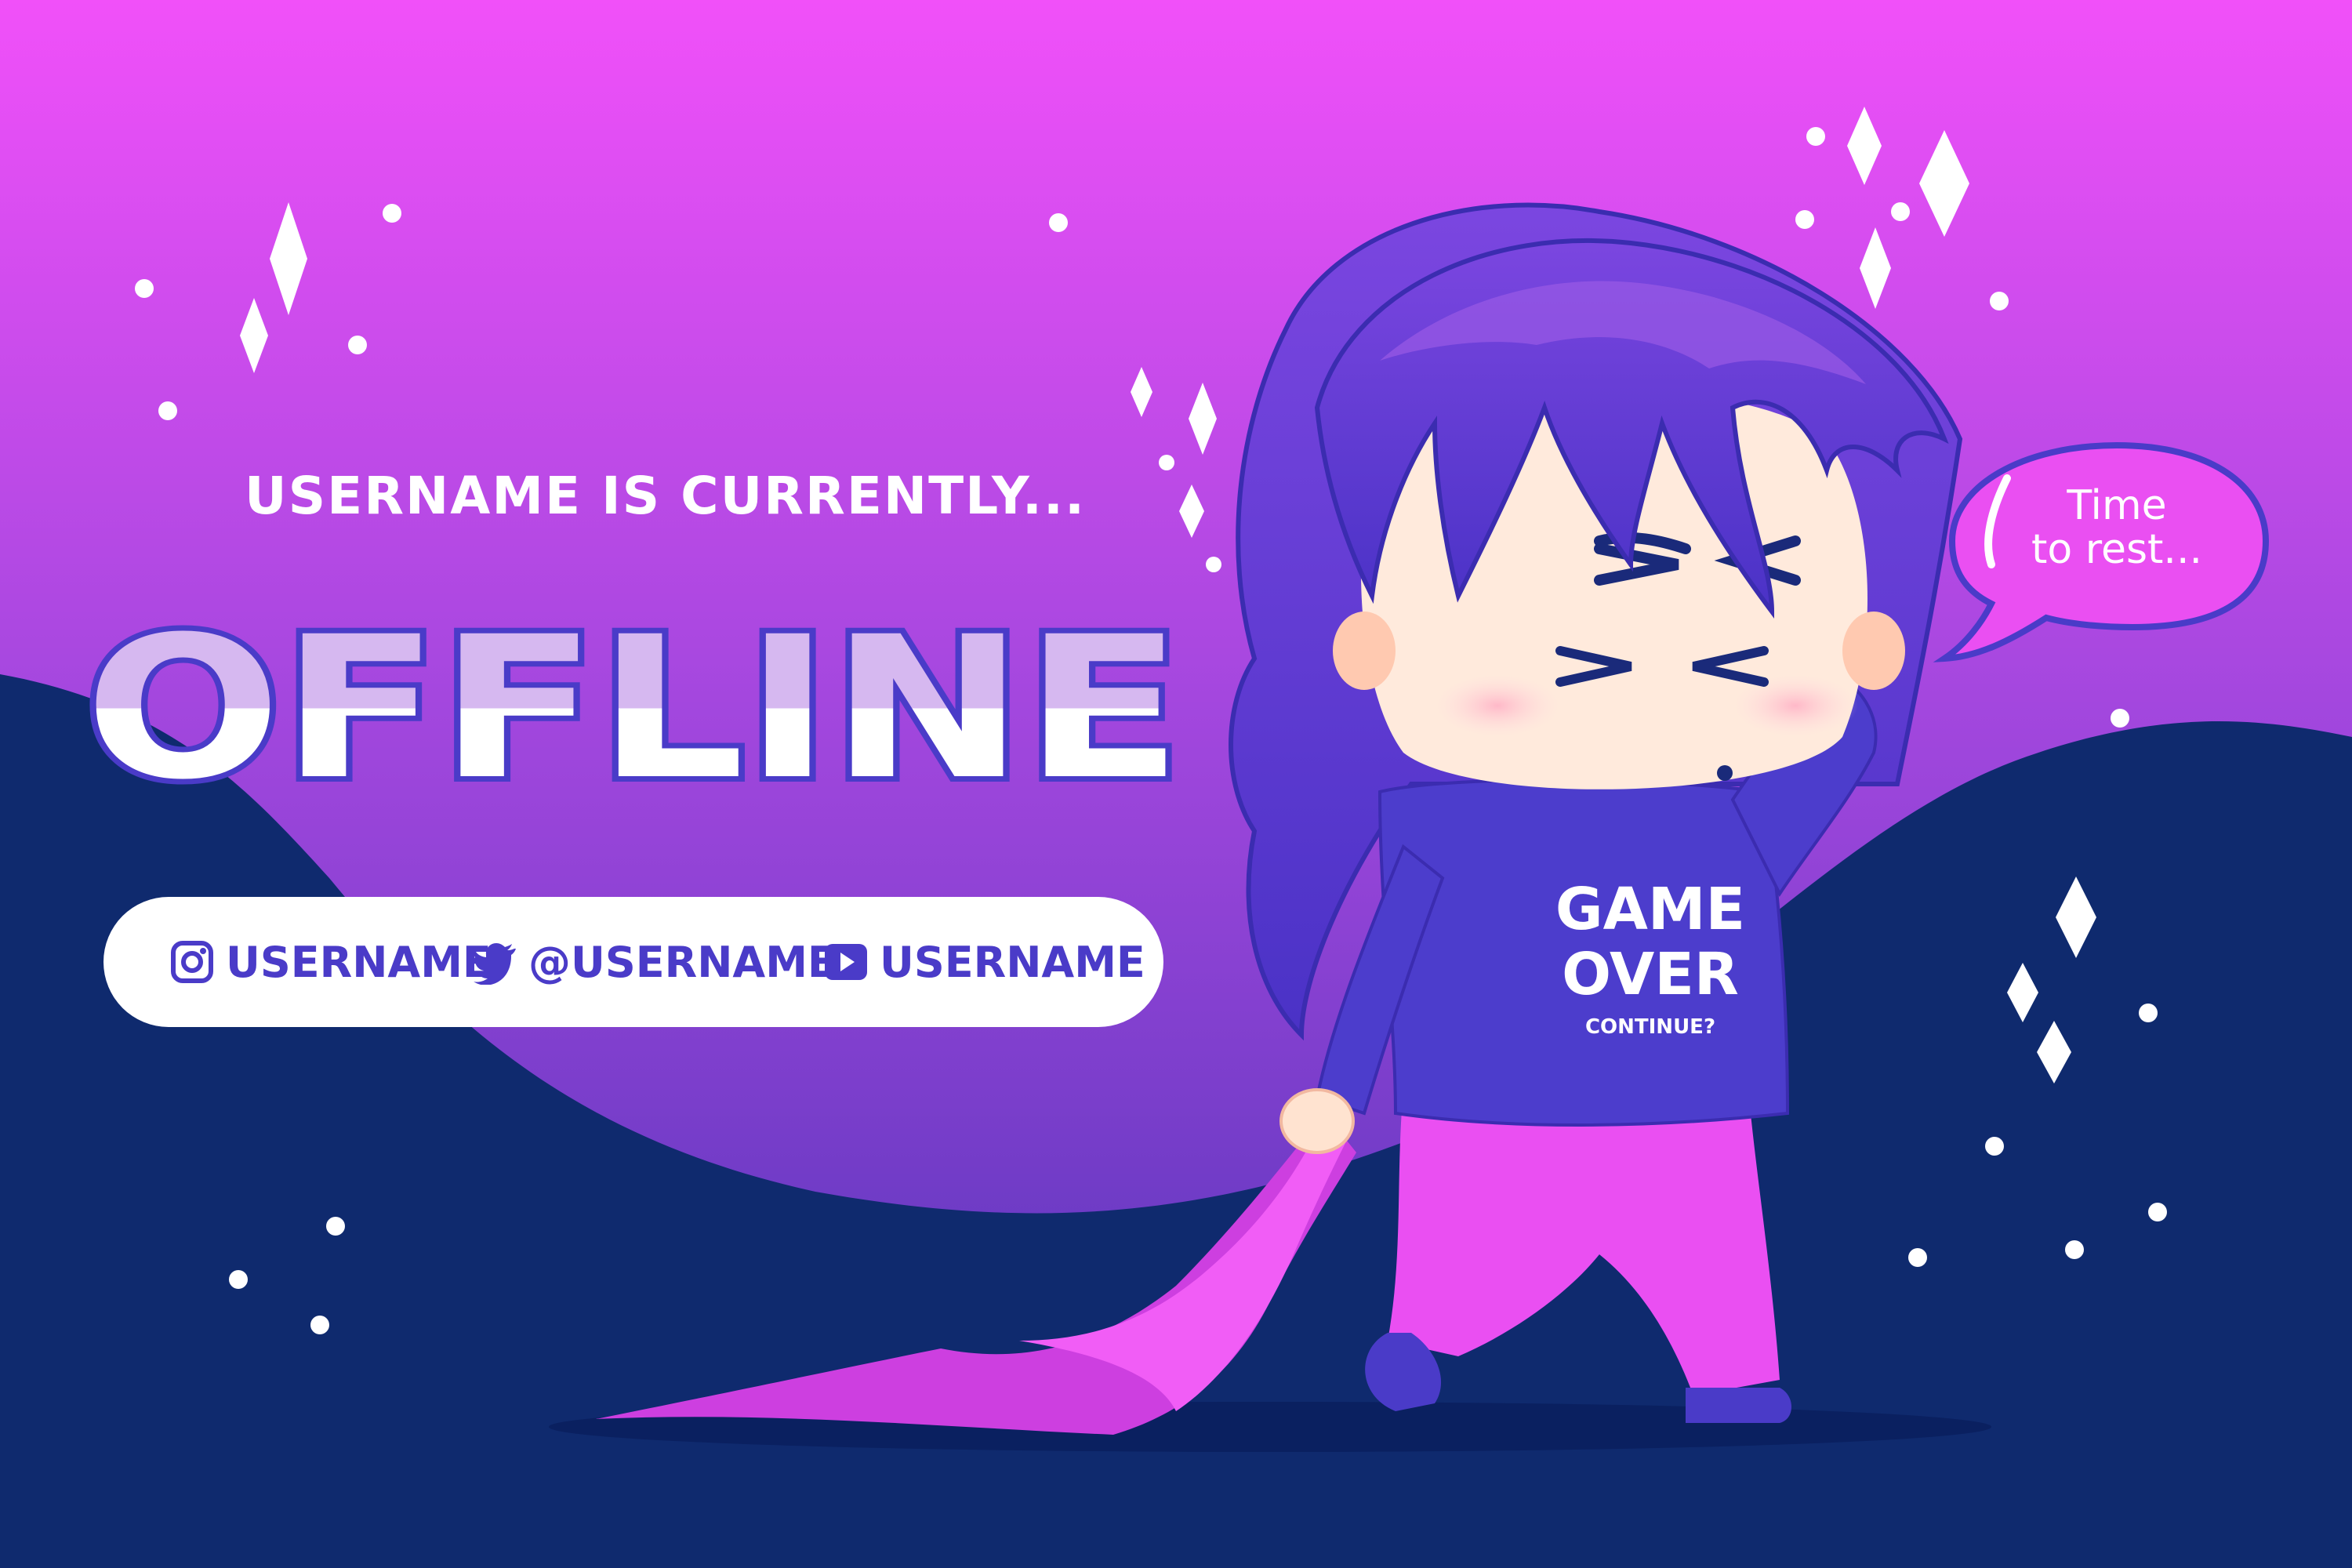 Image resolution: width=2352 pixels, height=1568 pixels. I want to click on social-item-twitter: @USERNAME, so click(654, 962).